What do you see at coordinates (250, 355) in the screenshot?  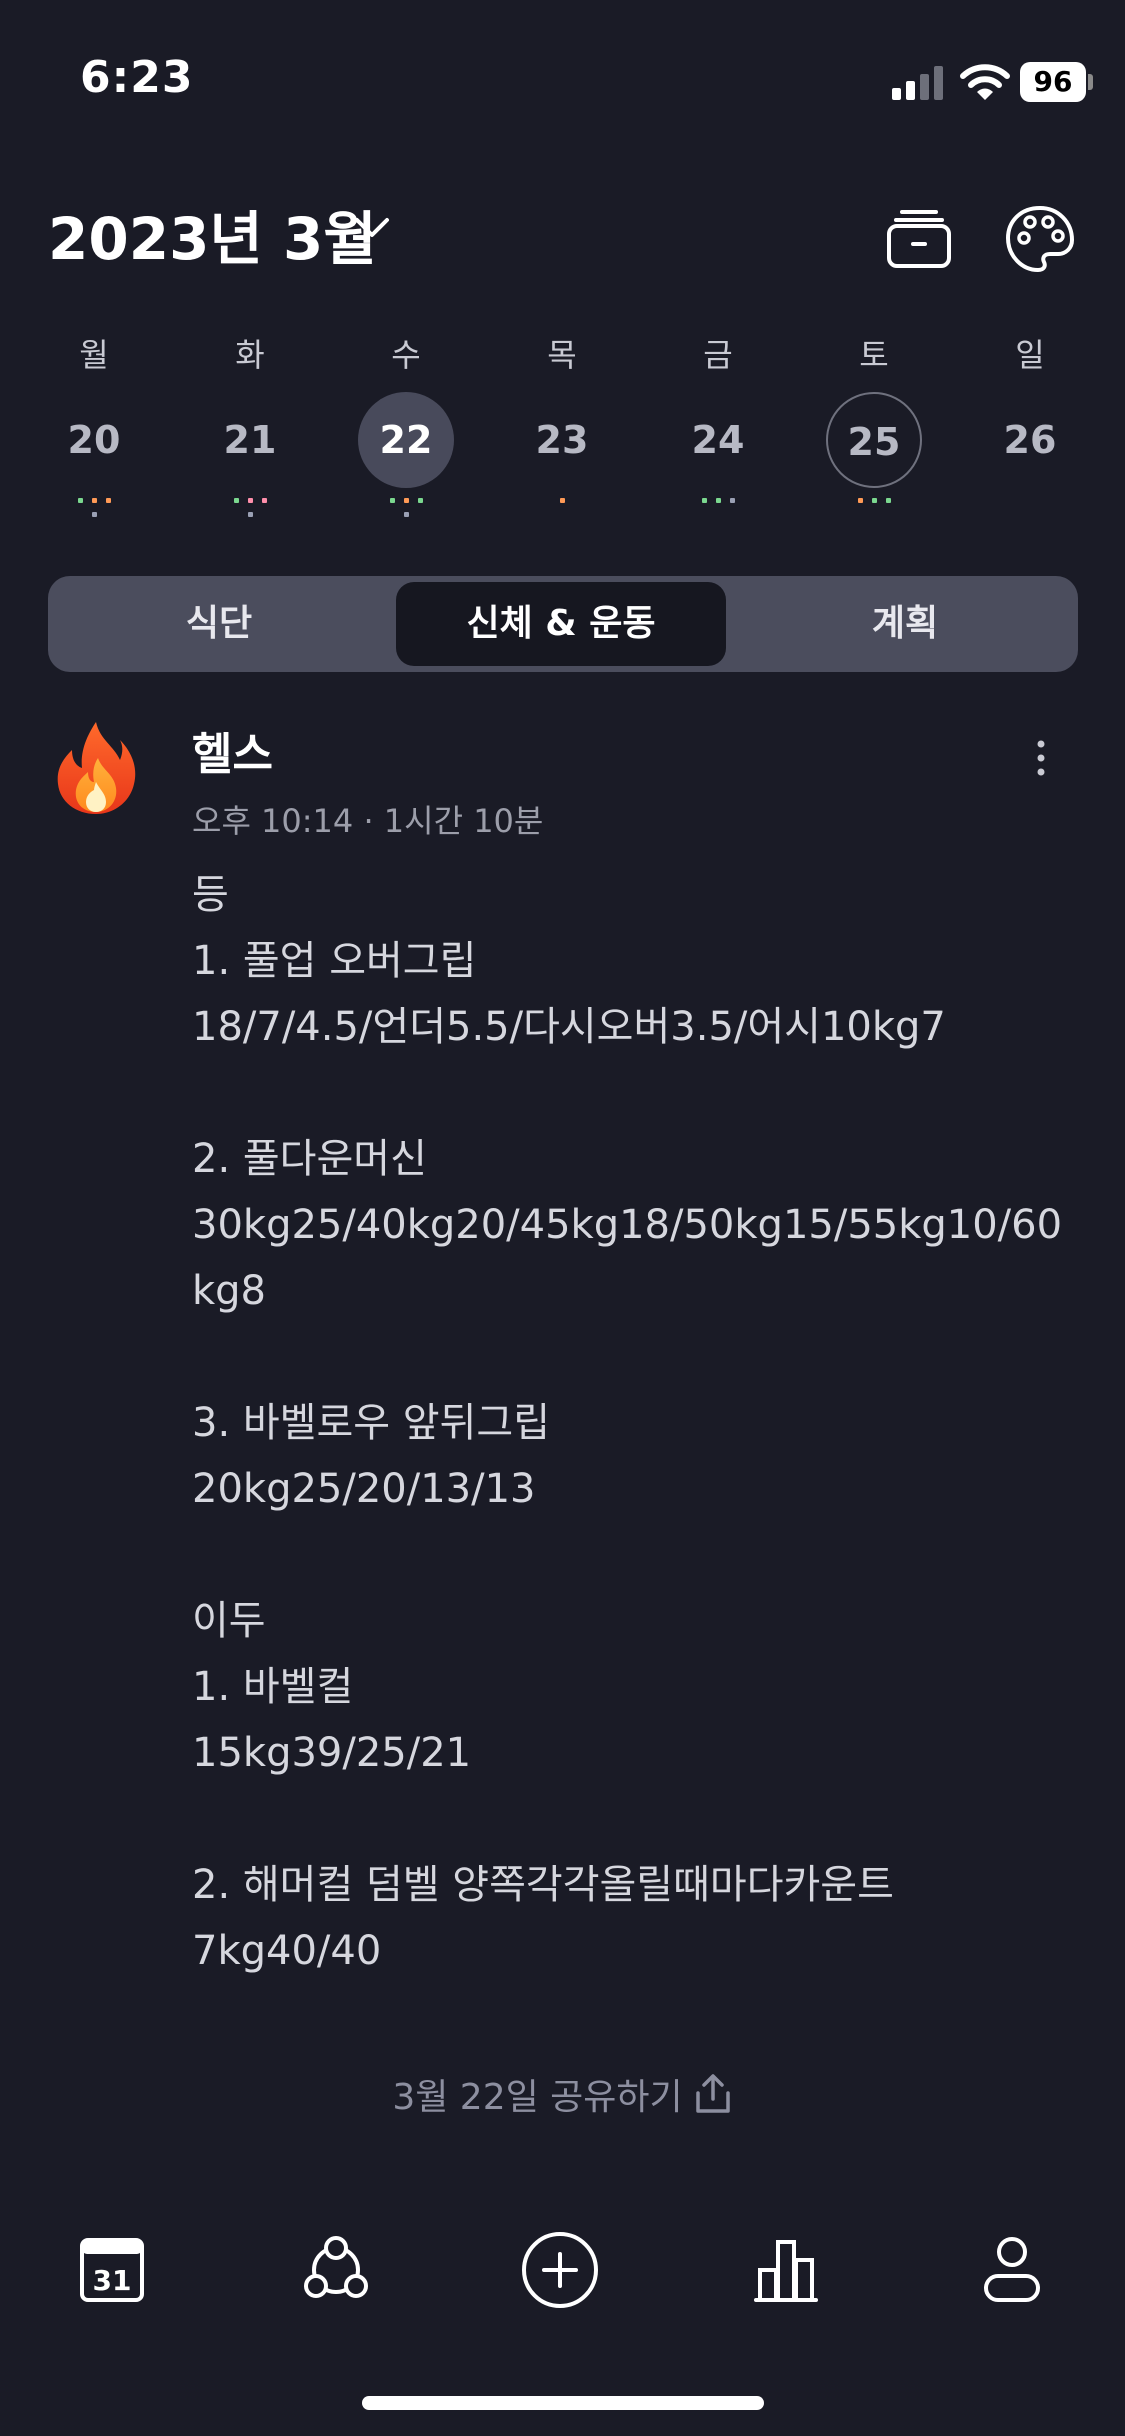 I see `day-of-week-label: 화` at bounding box center [250, 355].